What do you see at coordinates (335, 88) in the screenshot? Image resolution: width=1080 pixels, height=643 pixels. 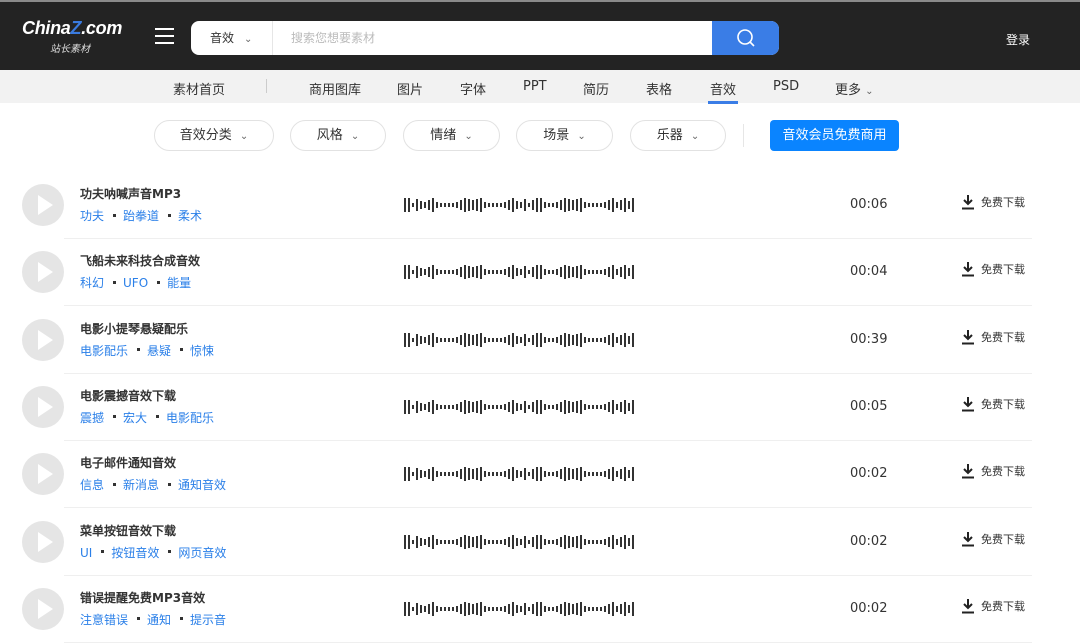 I see `nav-stock: 商用图库` at bounding box center [335, 88].